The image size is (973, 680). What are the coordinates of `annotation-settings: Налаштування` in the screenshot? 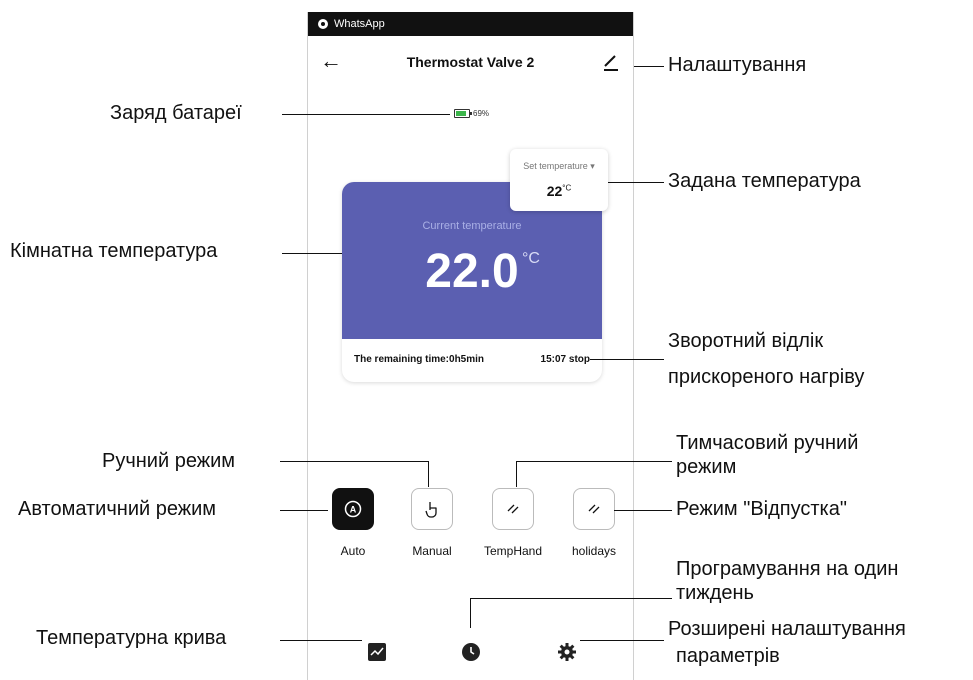 It's located at (737, 65).